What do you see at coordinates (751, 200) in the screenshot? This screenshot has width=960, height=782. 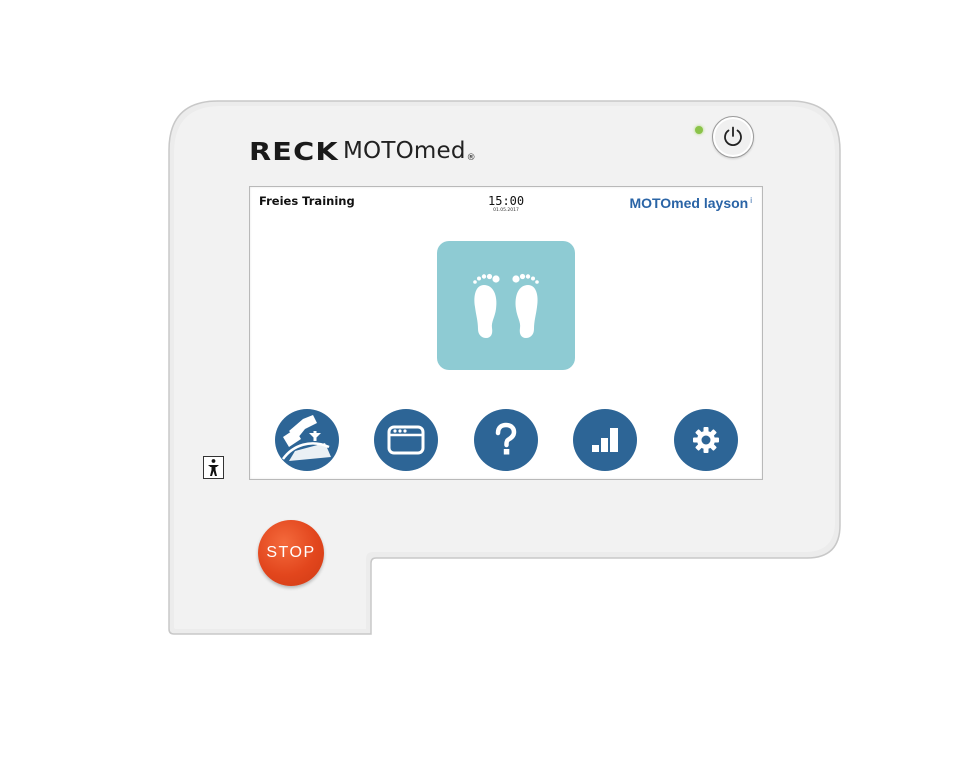 I see `model-superscript: i` at bounding box center [751, 200].